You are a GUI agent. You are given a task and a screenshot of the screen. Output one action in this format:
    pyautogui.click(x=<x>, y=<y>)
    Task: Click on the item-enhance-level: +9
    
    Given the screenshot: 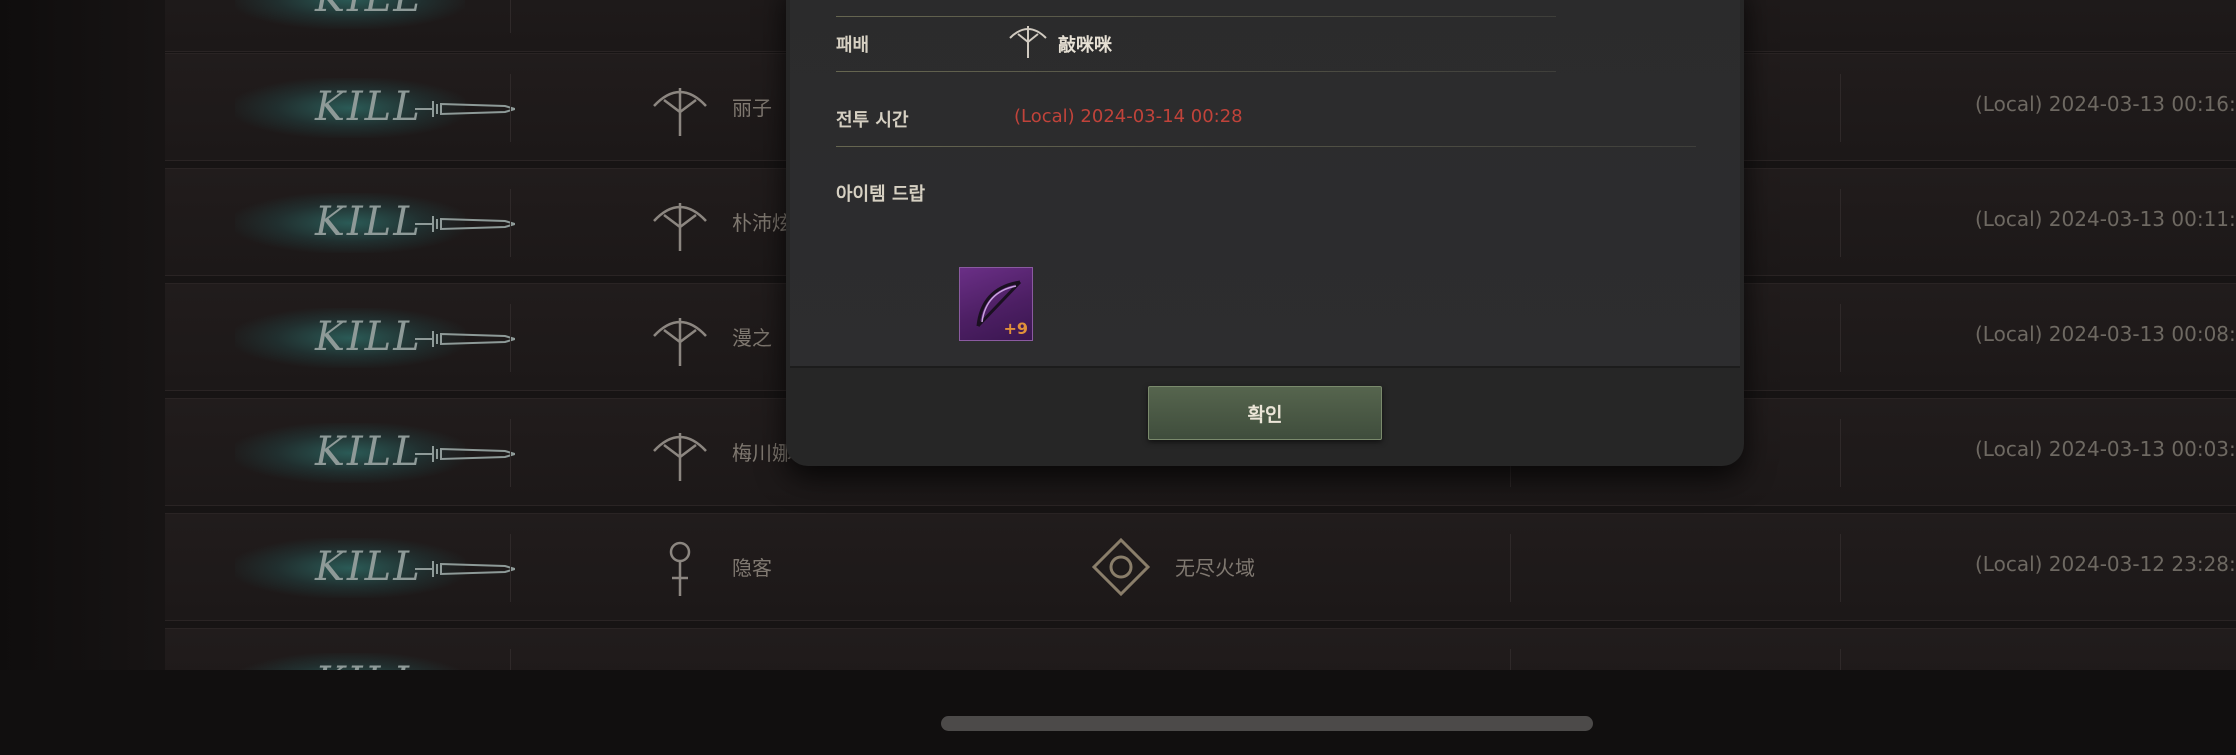 What is the action you would take?
    pyautogui.click(x=1015, y=328)
    